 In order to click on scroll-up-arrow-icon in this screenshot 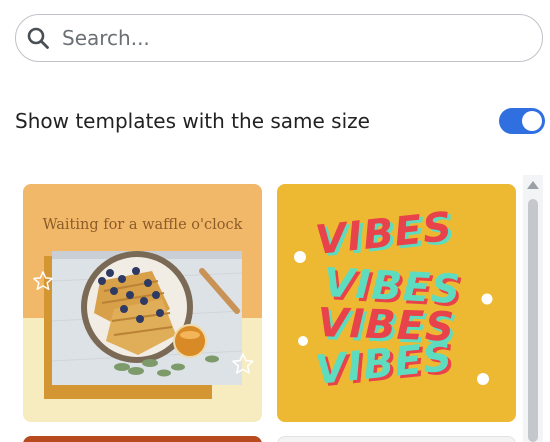, I will do `click(533, 185)`.